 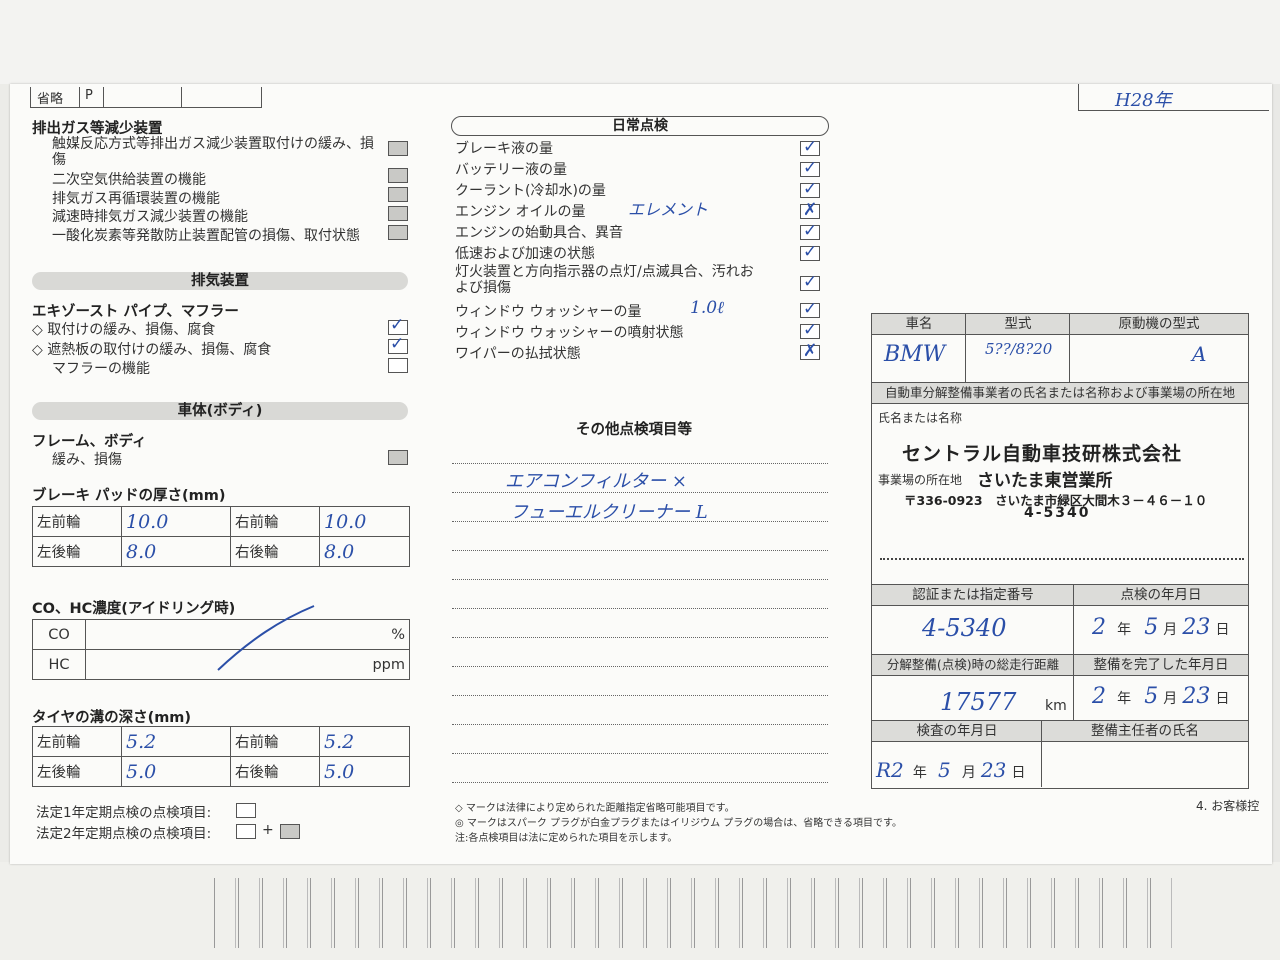 What do you see at coordinates (89, 95) in the screenshot?
I see `abbrev-value: P` at bounding box center [89, 95].